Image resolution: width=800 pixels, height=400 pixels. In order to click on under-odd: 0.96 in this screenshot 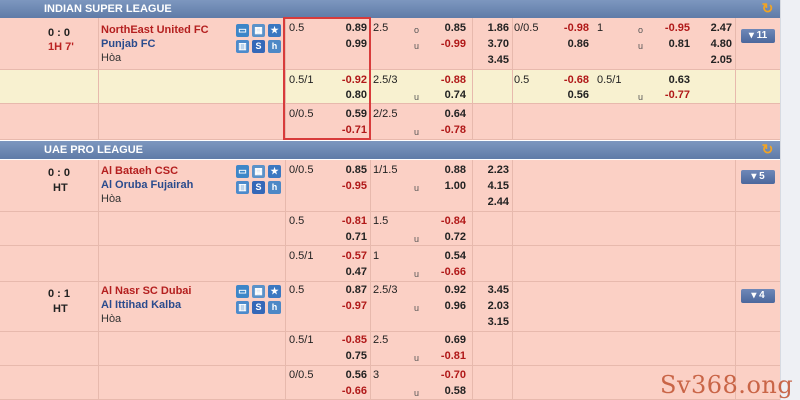, I will do `click(443, 306)`.